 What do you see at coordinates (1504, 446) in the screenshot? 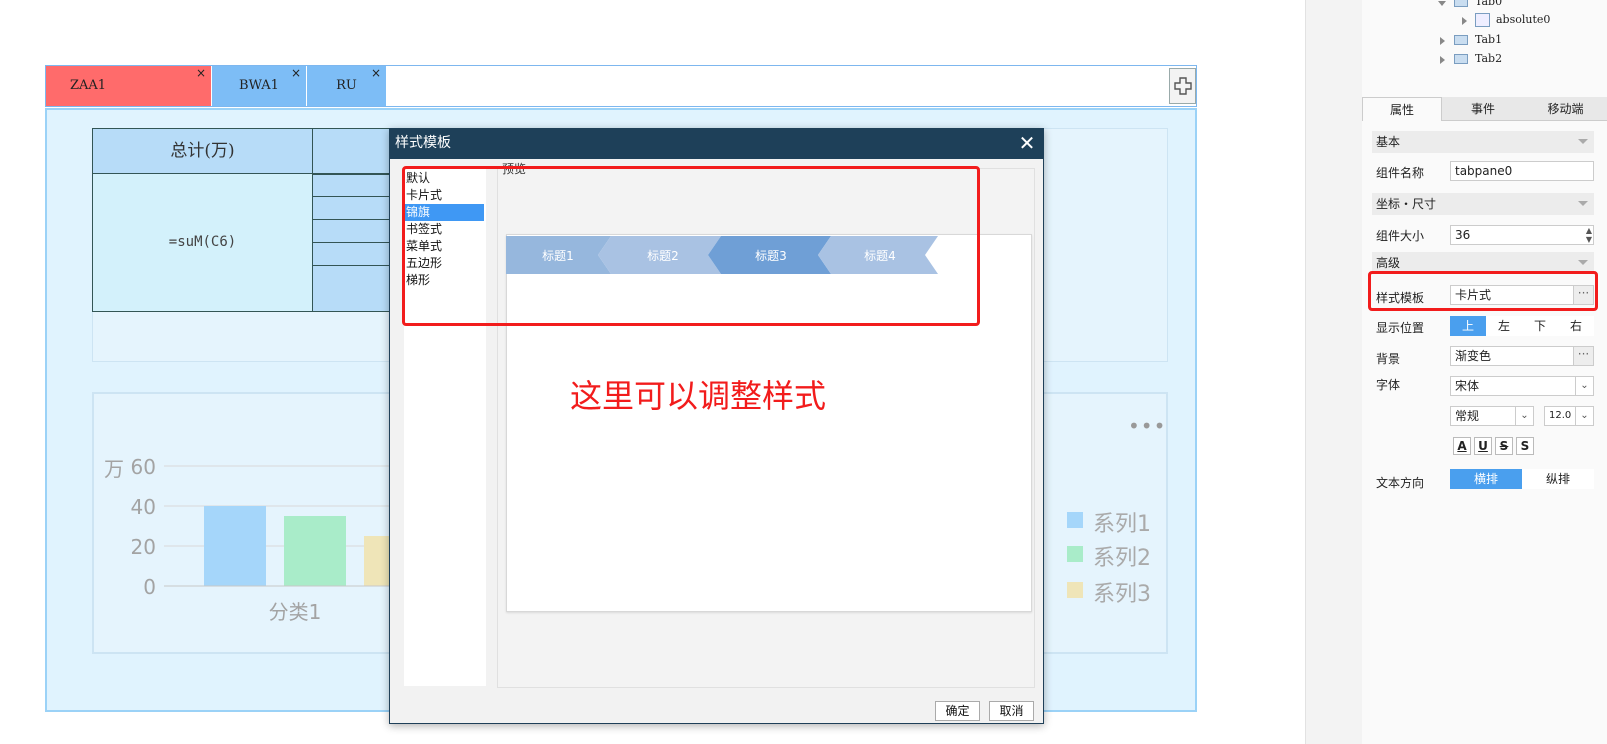
I see `strikethrough-button: S` at bounding box center [1504, 446].